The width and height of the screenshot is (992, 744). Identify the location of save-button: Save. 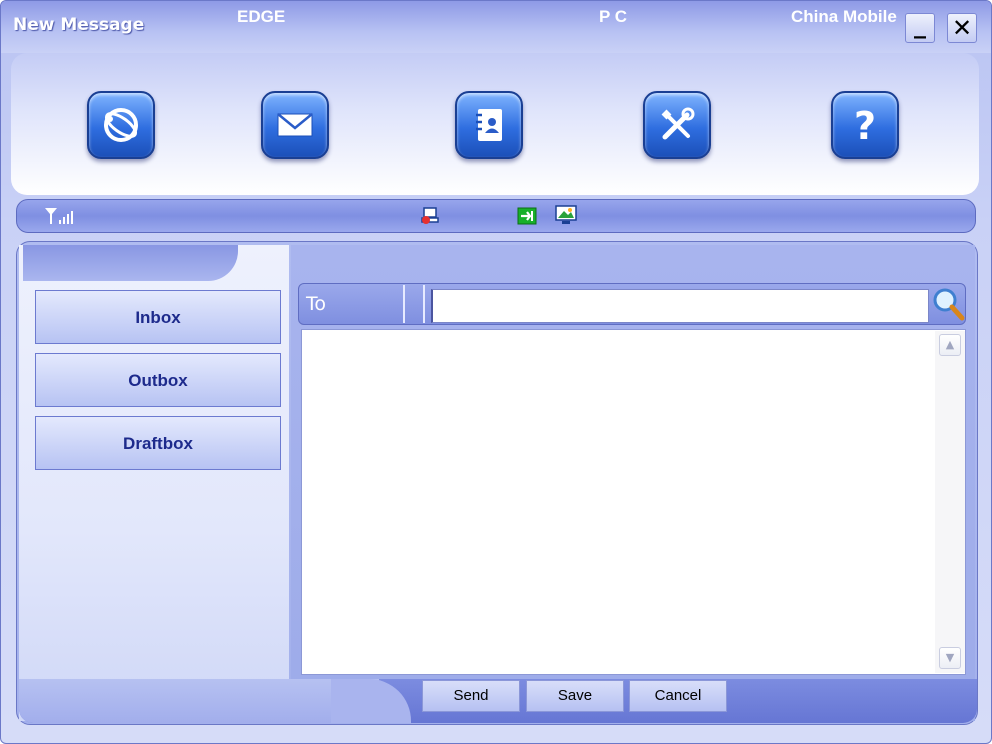
(575, 696).